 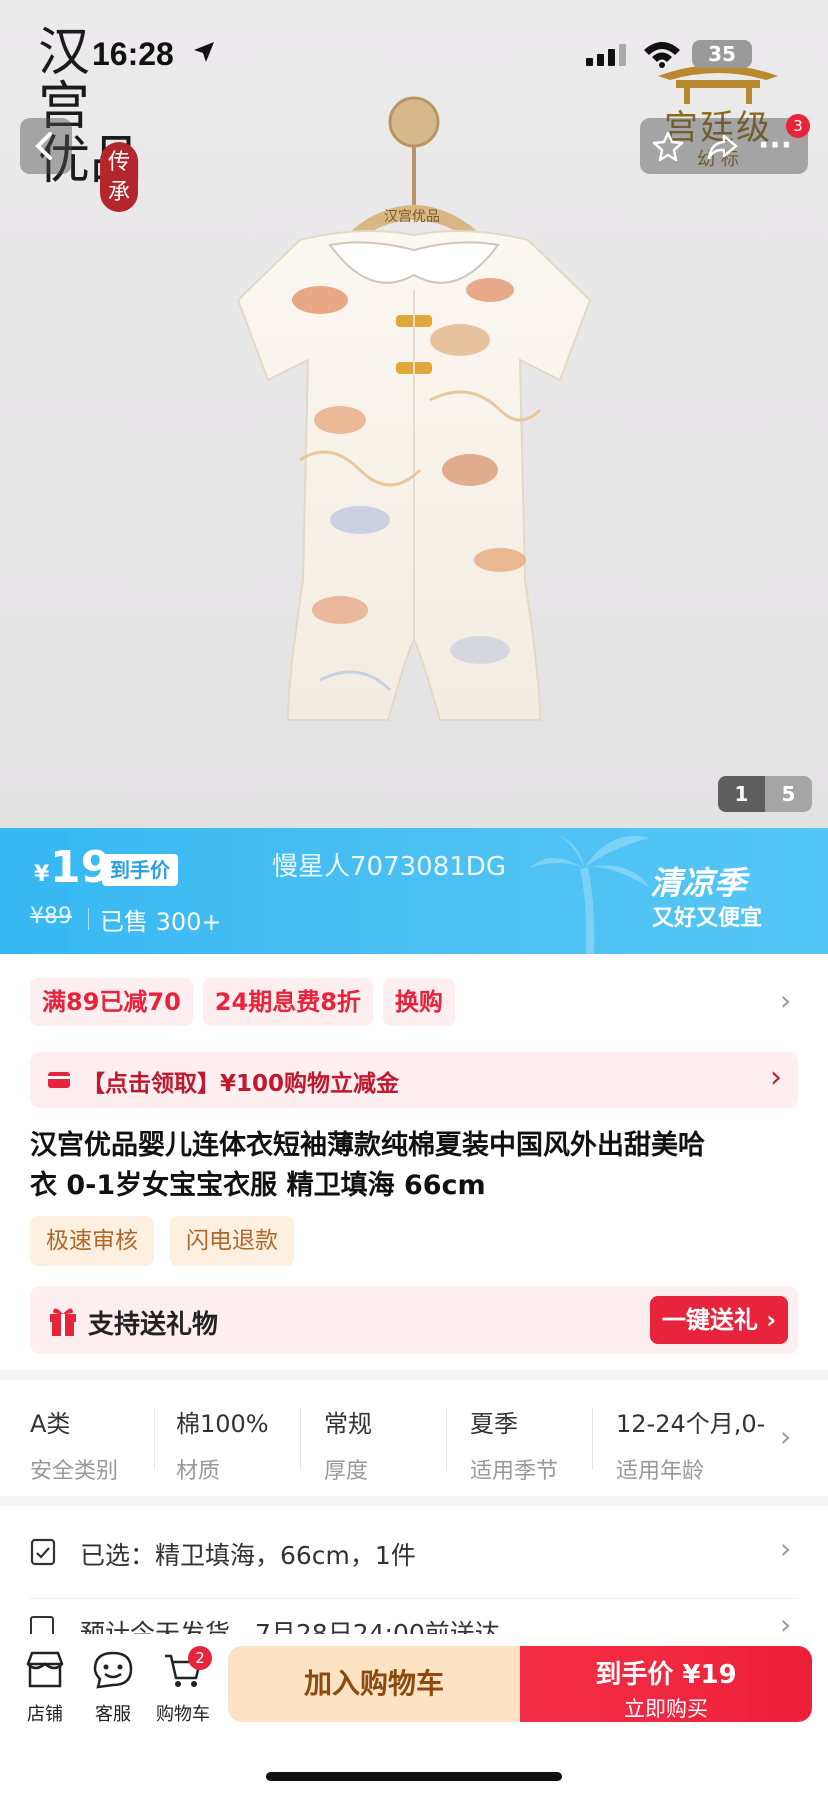 What do you see at coordinates (133, 54) in the screenshot?
I see `status-time: 16:28` at bounding box center [133, 54].